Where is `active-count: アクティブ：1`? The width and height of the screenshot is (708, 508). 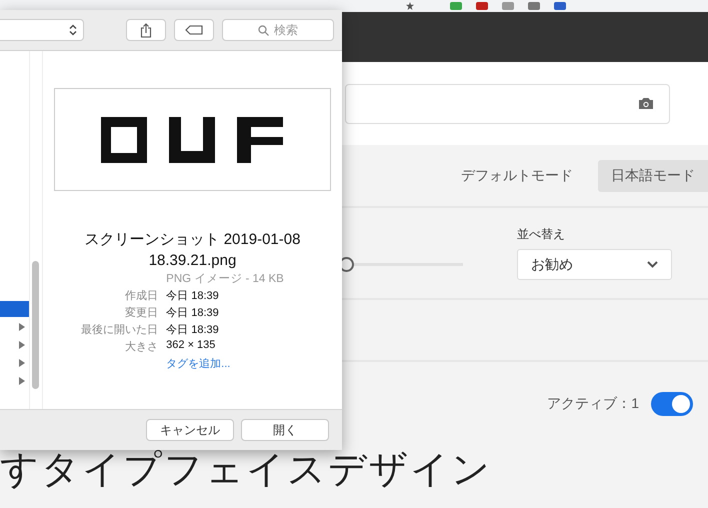
active-count: アクティブ：1 is located at coordinates (593, 404).